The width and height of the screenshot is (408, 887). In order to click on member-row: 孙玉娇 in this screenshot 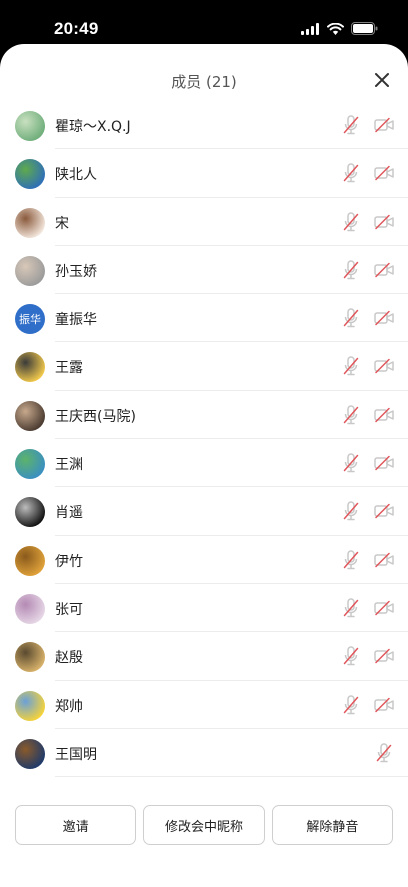, I will do `click(204, 270)`.